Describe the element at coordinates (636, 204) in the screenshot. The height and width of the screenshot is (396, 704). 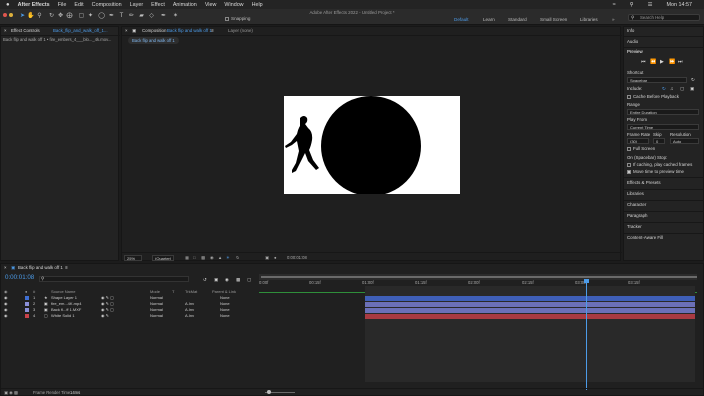
I see `character-header: Character` at that location.